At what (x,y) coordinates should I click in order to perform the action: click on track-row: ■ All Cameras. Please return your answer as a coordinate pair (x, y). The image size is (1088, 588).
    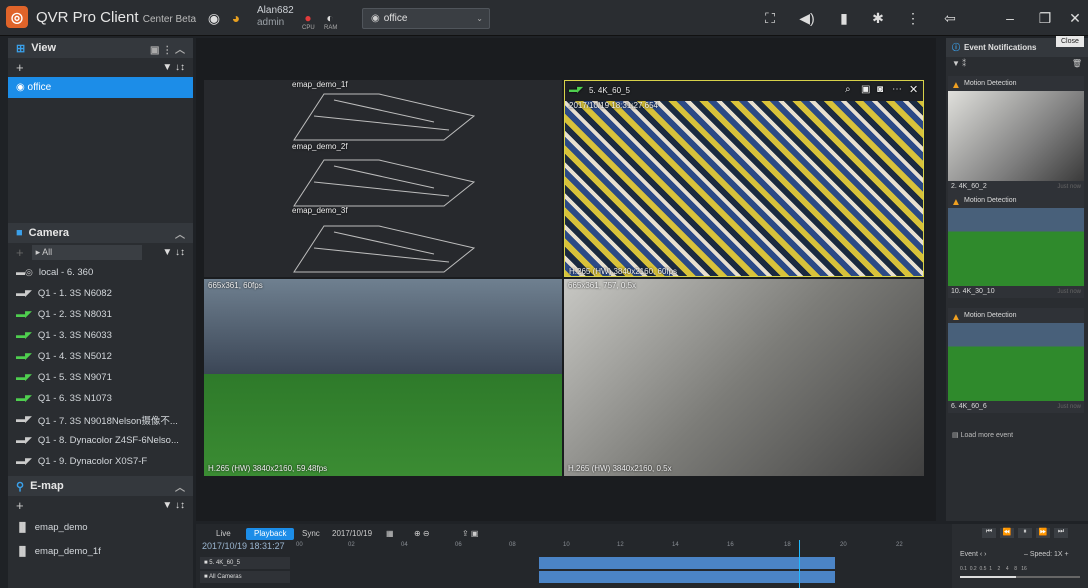
    Looking at the image, I should click on (245, 577).